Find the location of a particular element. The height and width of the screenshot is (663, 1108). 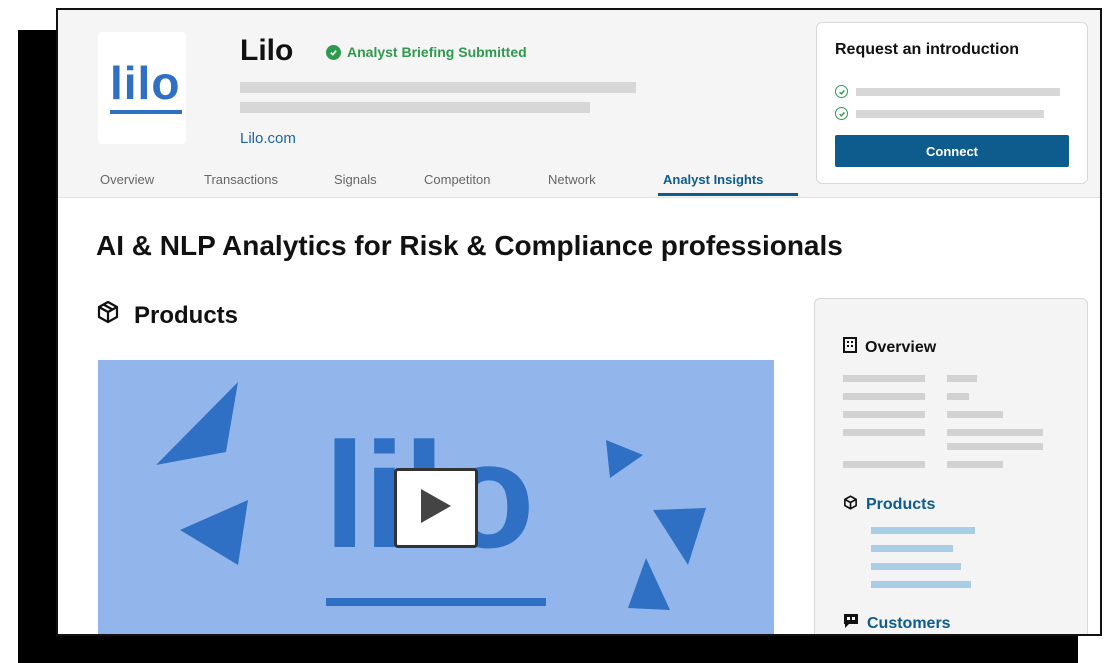

products-section-heading: Products is located at coordinates (167, 315).